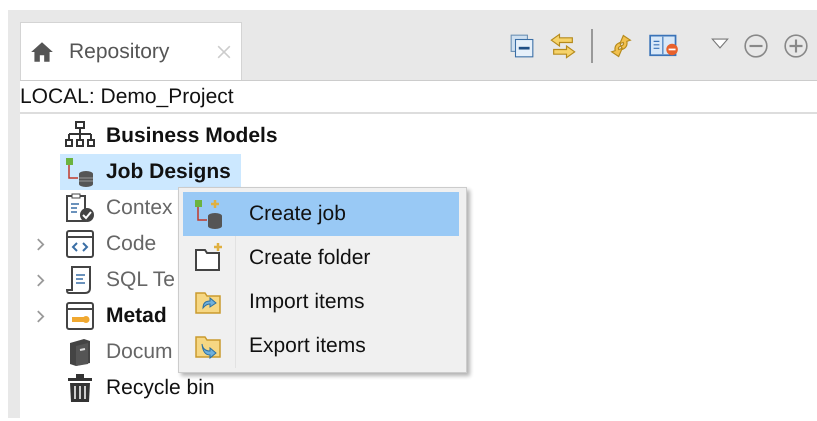 This screenshot has height=421, width=817. What do you see at coordinates (321, 258) in the screenshot?
I see `menu-item: Create folder` at bounding box center [321, 258].